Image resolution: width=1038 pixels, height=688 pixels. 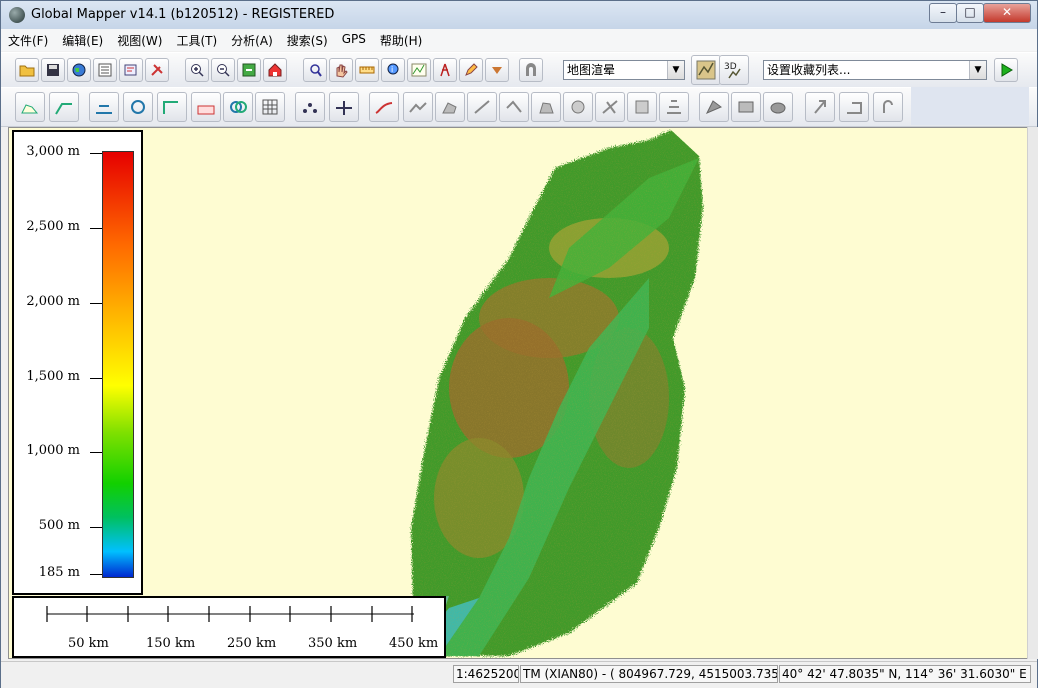 What do you see at coordinates (471, 70) in the screenshot?
I see `digitizer-button` at bounding box center [471, 70].